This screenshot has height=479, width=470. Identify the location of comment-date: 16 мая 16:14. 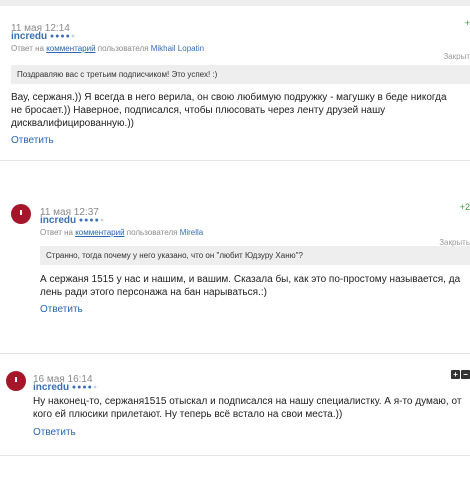
(63, 379).